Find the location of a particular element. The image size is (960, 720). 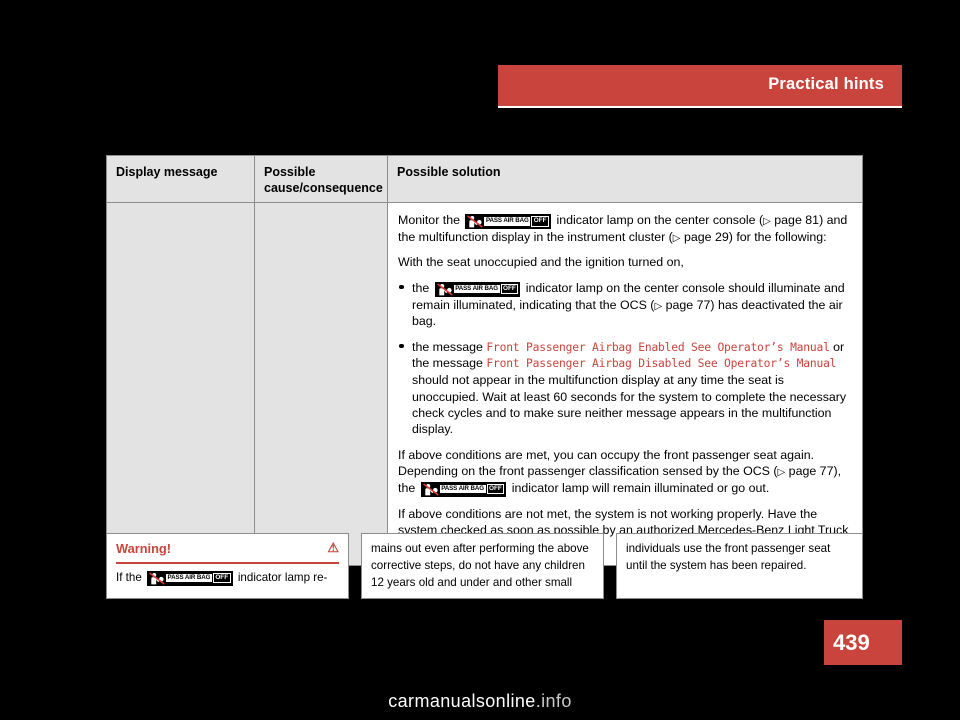

warning-text-b: indicator lamp re- is located at coordinates (282, 577).